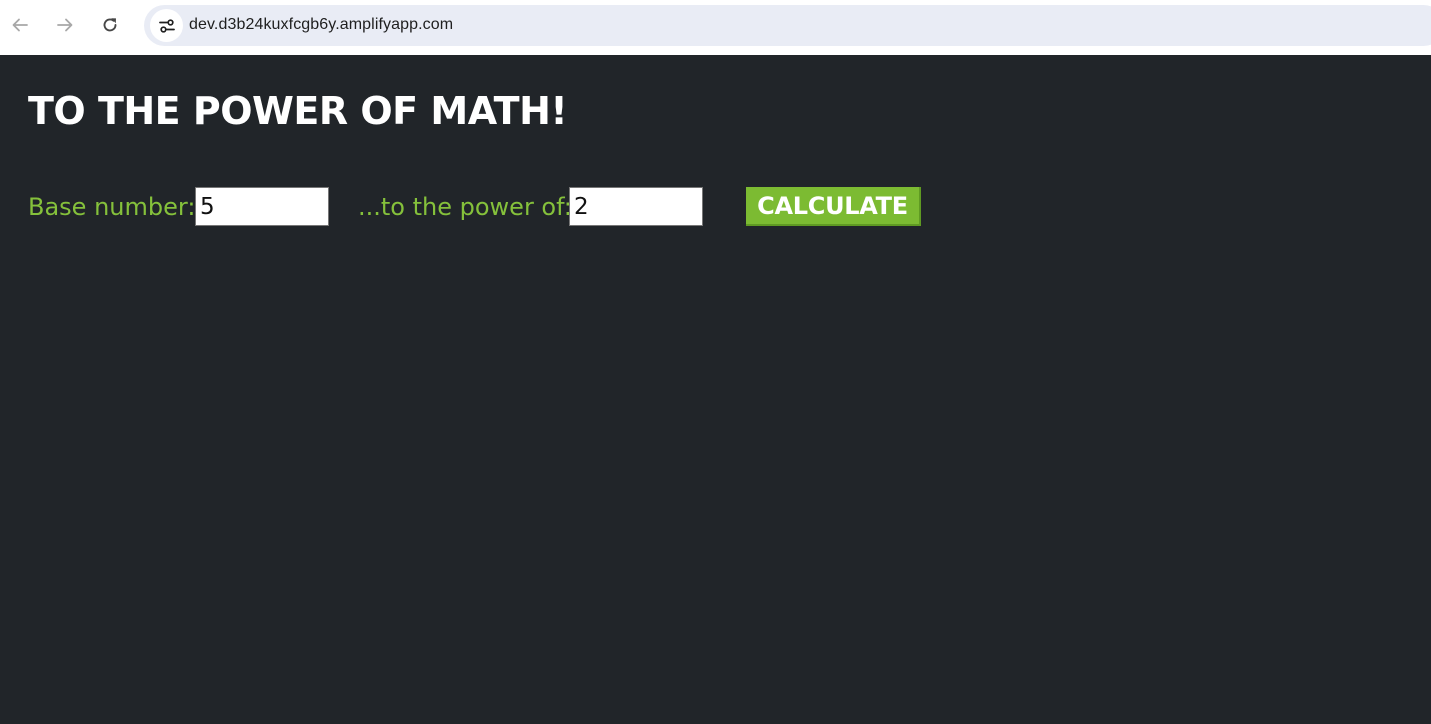 The width and height of the screenshot is (1431, 724). I want to click on address-bar: dev.d3b24kuxfcgb6y.amplifyapp.com, so click(787, 25).